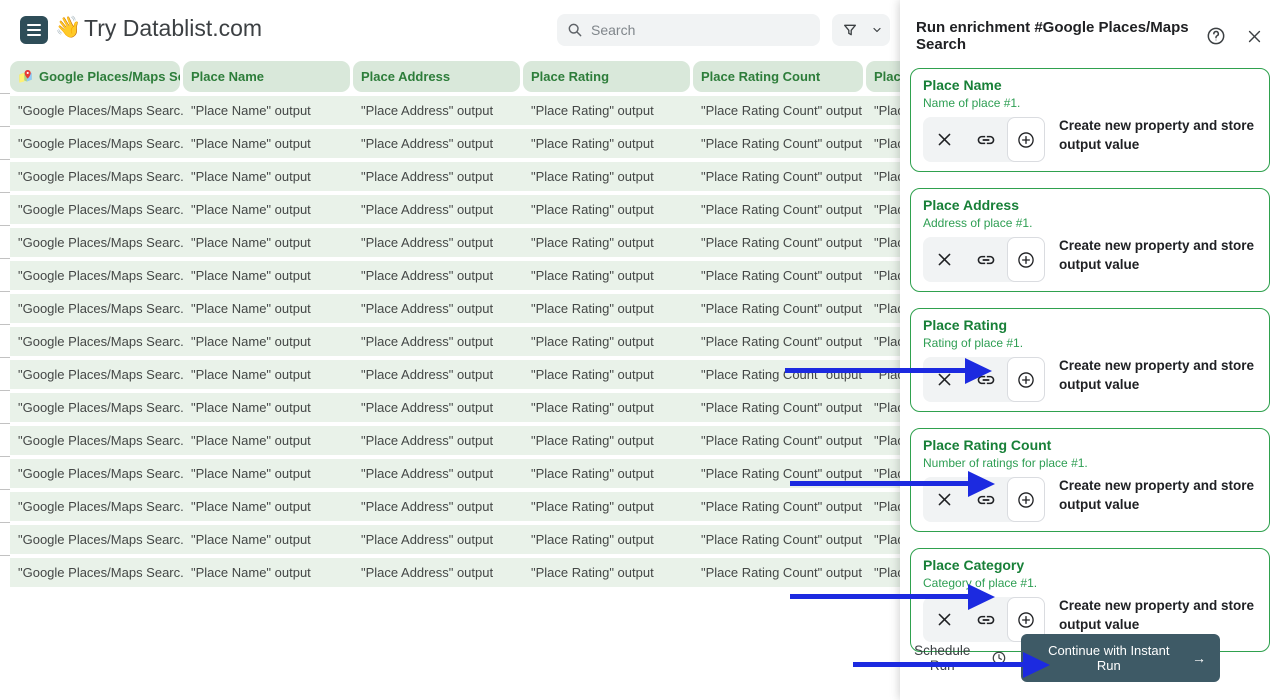 Image resolution: width=1279 pixels, height=700 pixels. Describe the element at coordinates (266, 76) in the screenshot. I see `column-header-place-name: Place Name` at that location.